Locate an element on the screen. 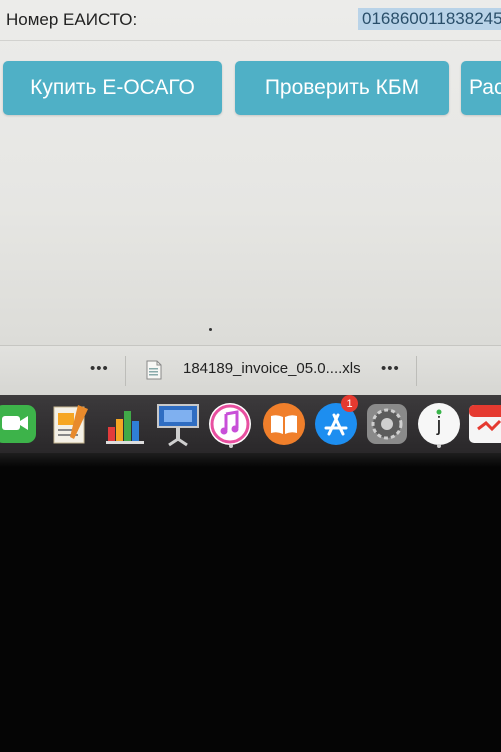  eaisto-row: Номер ЕАИСТО: 016860011838245 is located at coordinates (250, 20).